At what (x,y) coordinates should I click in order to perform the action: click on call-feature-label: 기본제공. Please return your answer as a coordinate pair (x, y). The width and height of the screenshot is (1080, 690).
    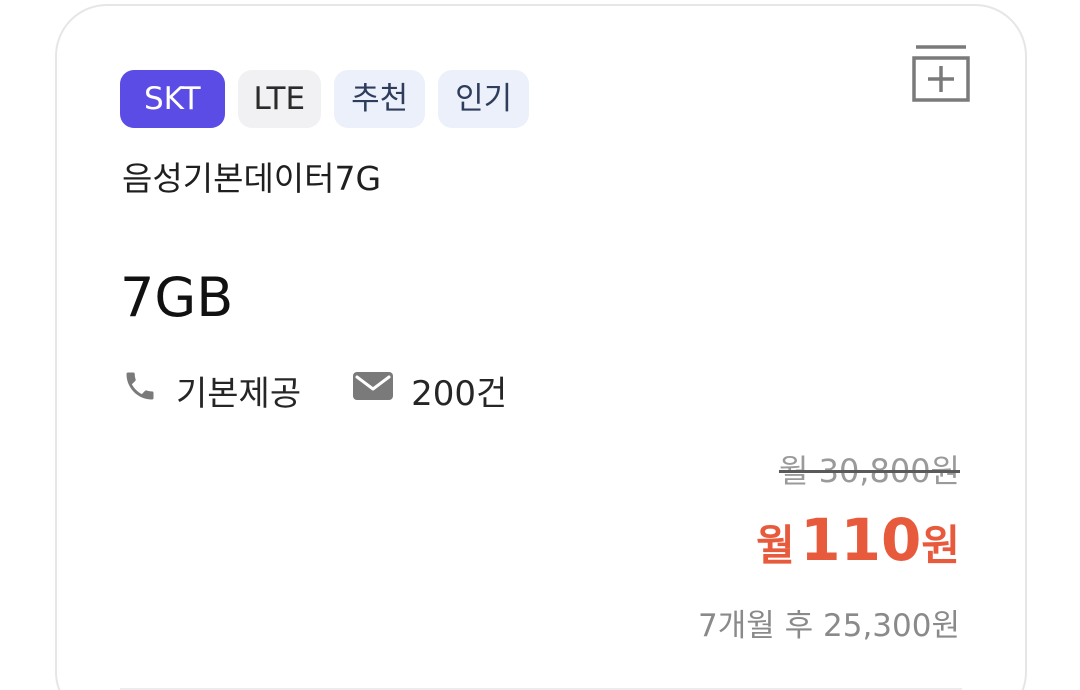
    Looking at the image, I should click on (239, 394).